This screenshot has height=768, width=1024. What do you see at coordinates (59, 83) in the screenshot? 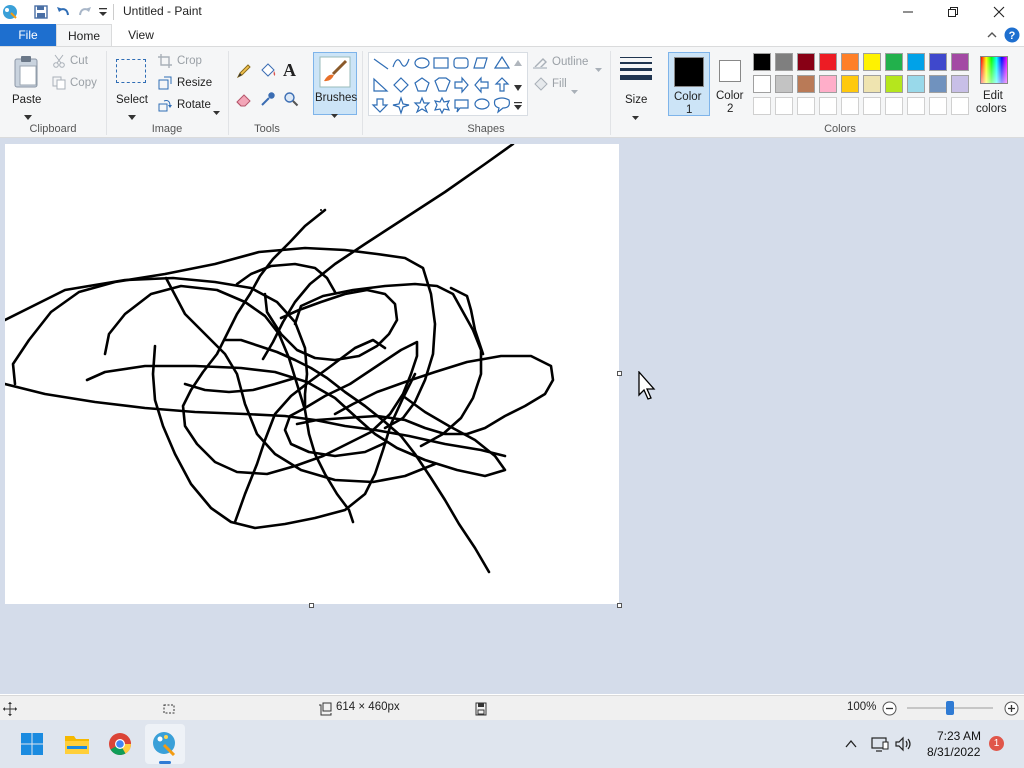
I see `copy-icon` at bounding box center [59, 83].